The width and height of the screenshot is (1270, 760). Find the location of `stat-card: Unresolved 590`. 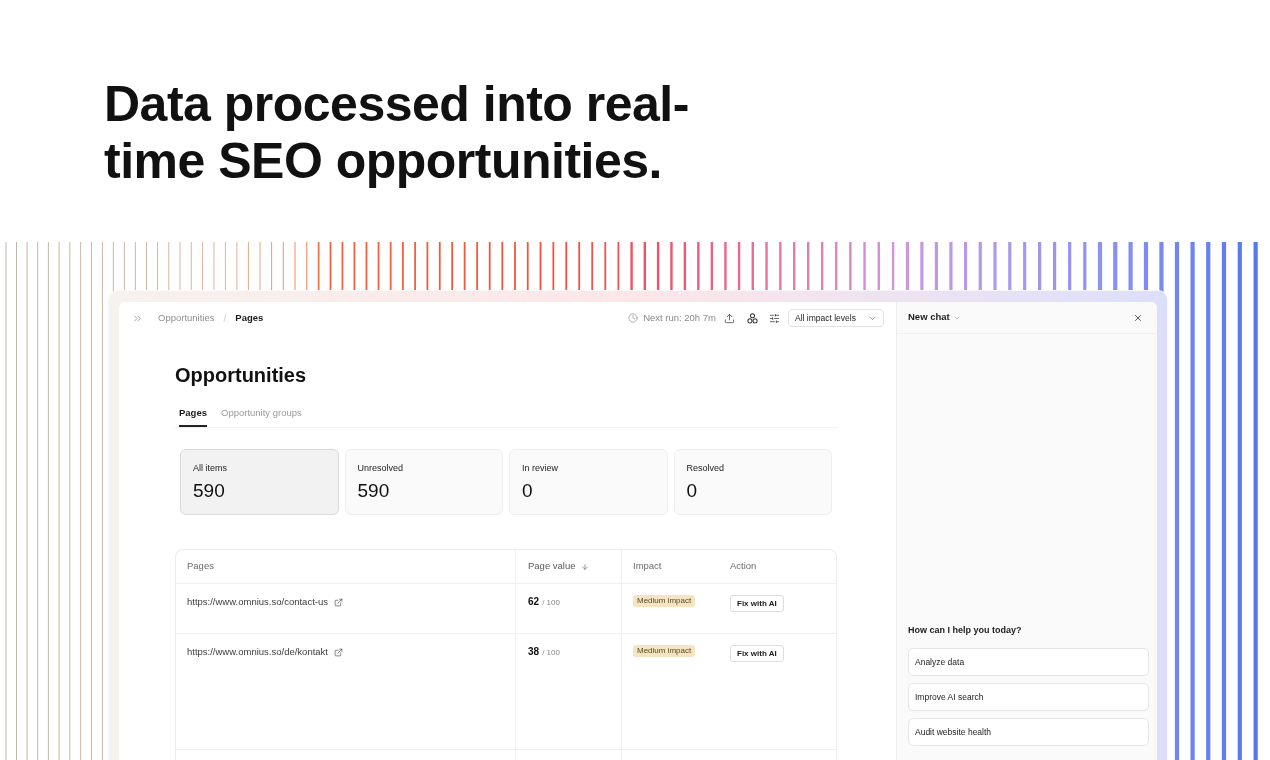

stat-card: Unresolved 590 is located at coordinates (423, 482).